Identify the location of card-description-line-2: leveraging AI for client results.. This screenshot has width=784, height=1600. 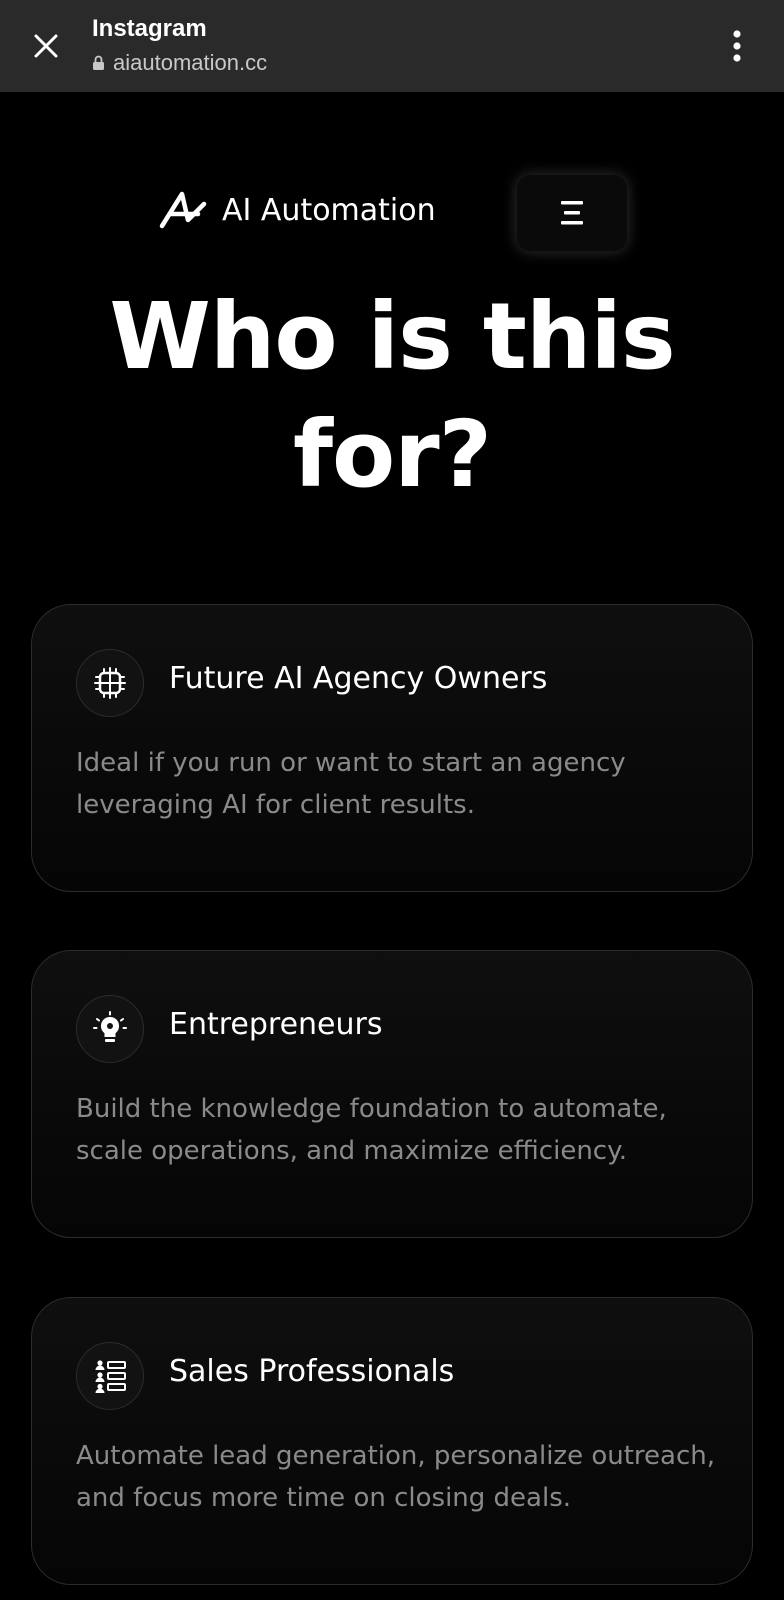
(275, 805).